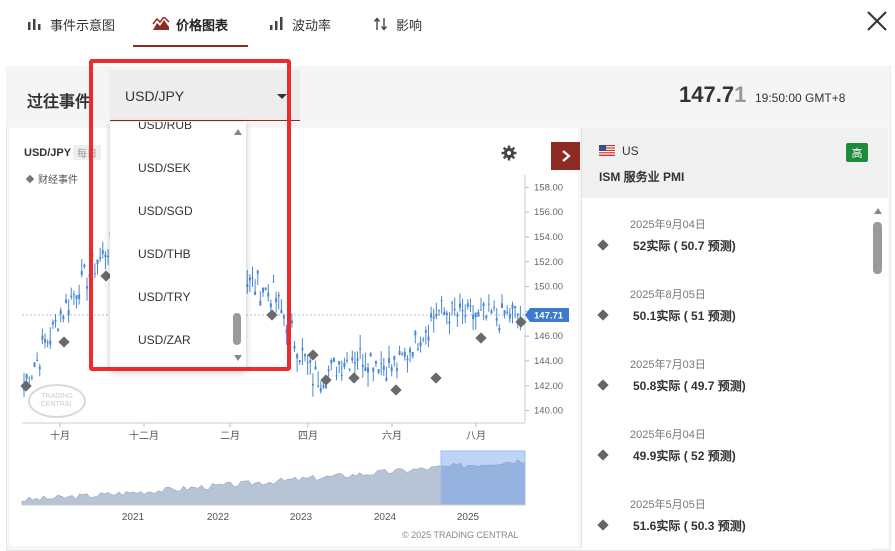  I want to click on navigator-year-label: 2021, so click(133, 517).